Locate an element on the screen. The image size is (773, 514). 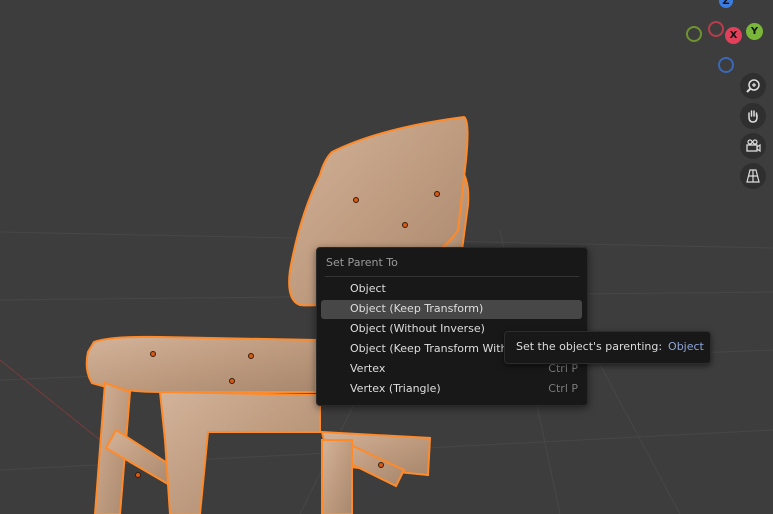
gizmo-y-axis: Y is located at coordinates (754, 31).